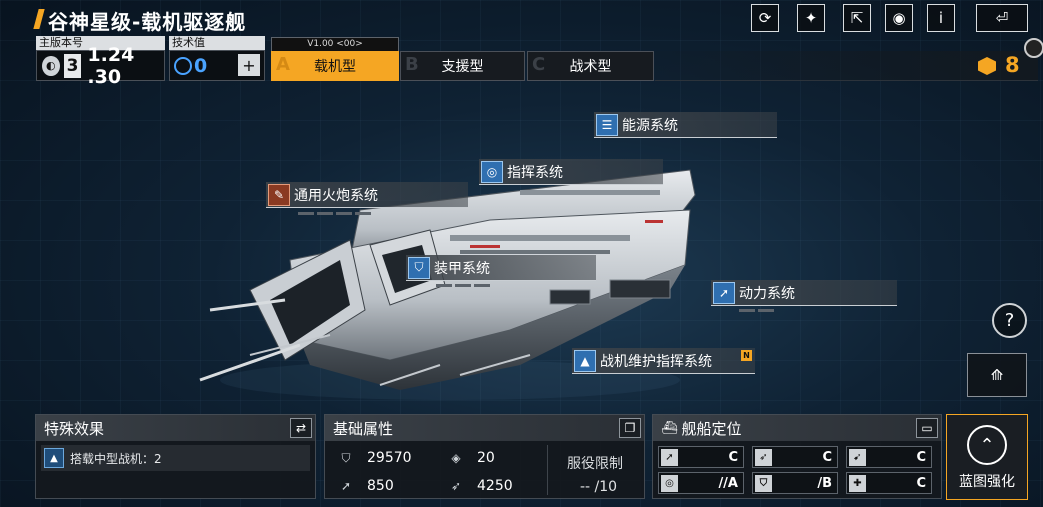  I want to click on paint-icon: ✦, so click(811, 18).